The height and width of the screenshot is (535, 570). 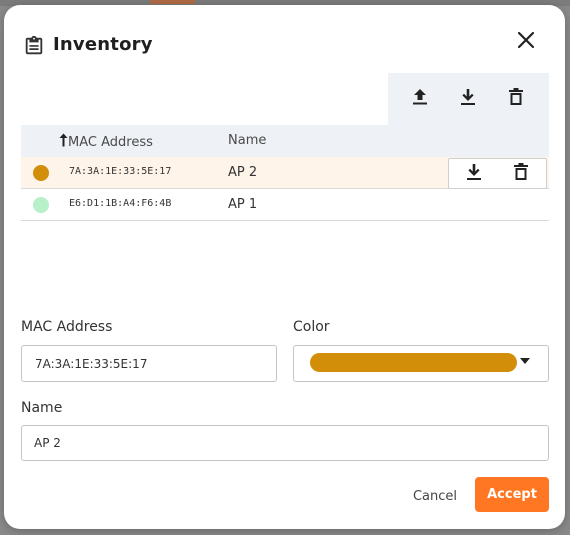 I want to click on row-mac: 7A:3A:1E:33:5E:17, so click(x=120, y=171).